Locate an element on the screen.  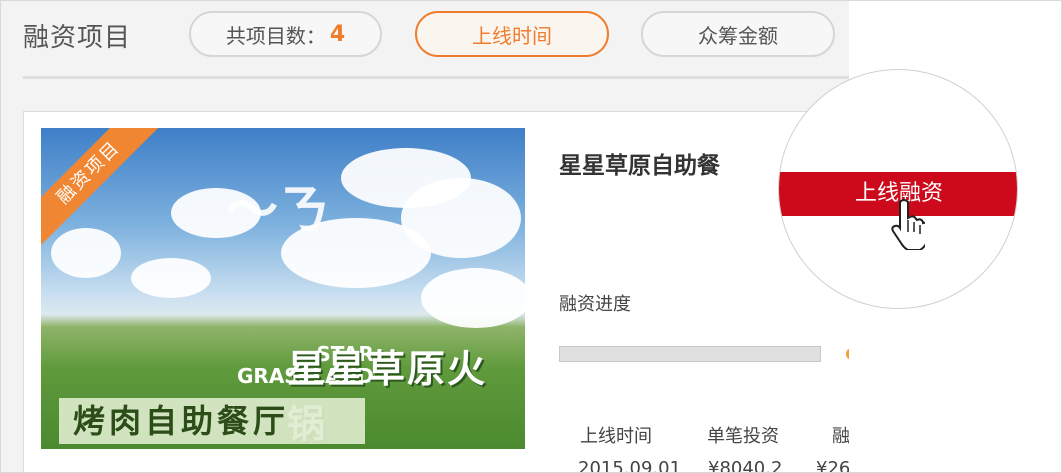
cell-single-investment: ¥8040.2 is located at coordinates (745, 465).